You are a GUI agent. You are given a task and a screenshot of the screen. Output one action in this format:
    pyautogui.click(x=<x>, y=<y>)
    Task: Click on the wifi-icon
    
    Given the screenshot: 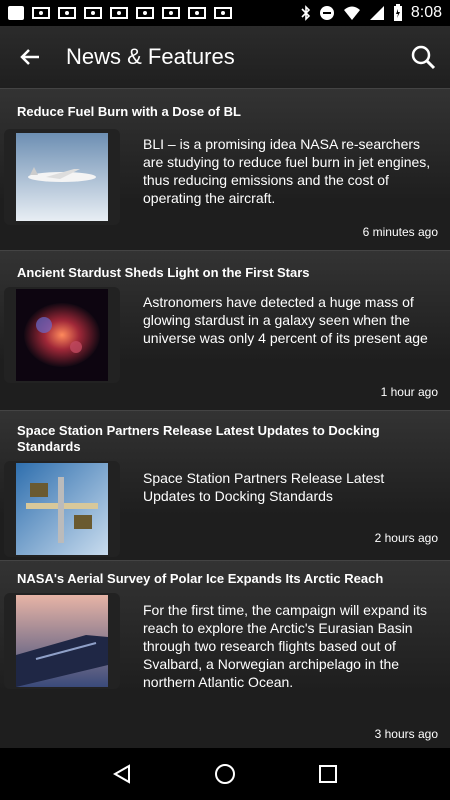 What is the action you would take?
    pyautogui.click(x=351, y=13)
    